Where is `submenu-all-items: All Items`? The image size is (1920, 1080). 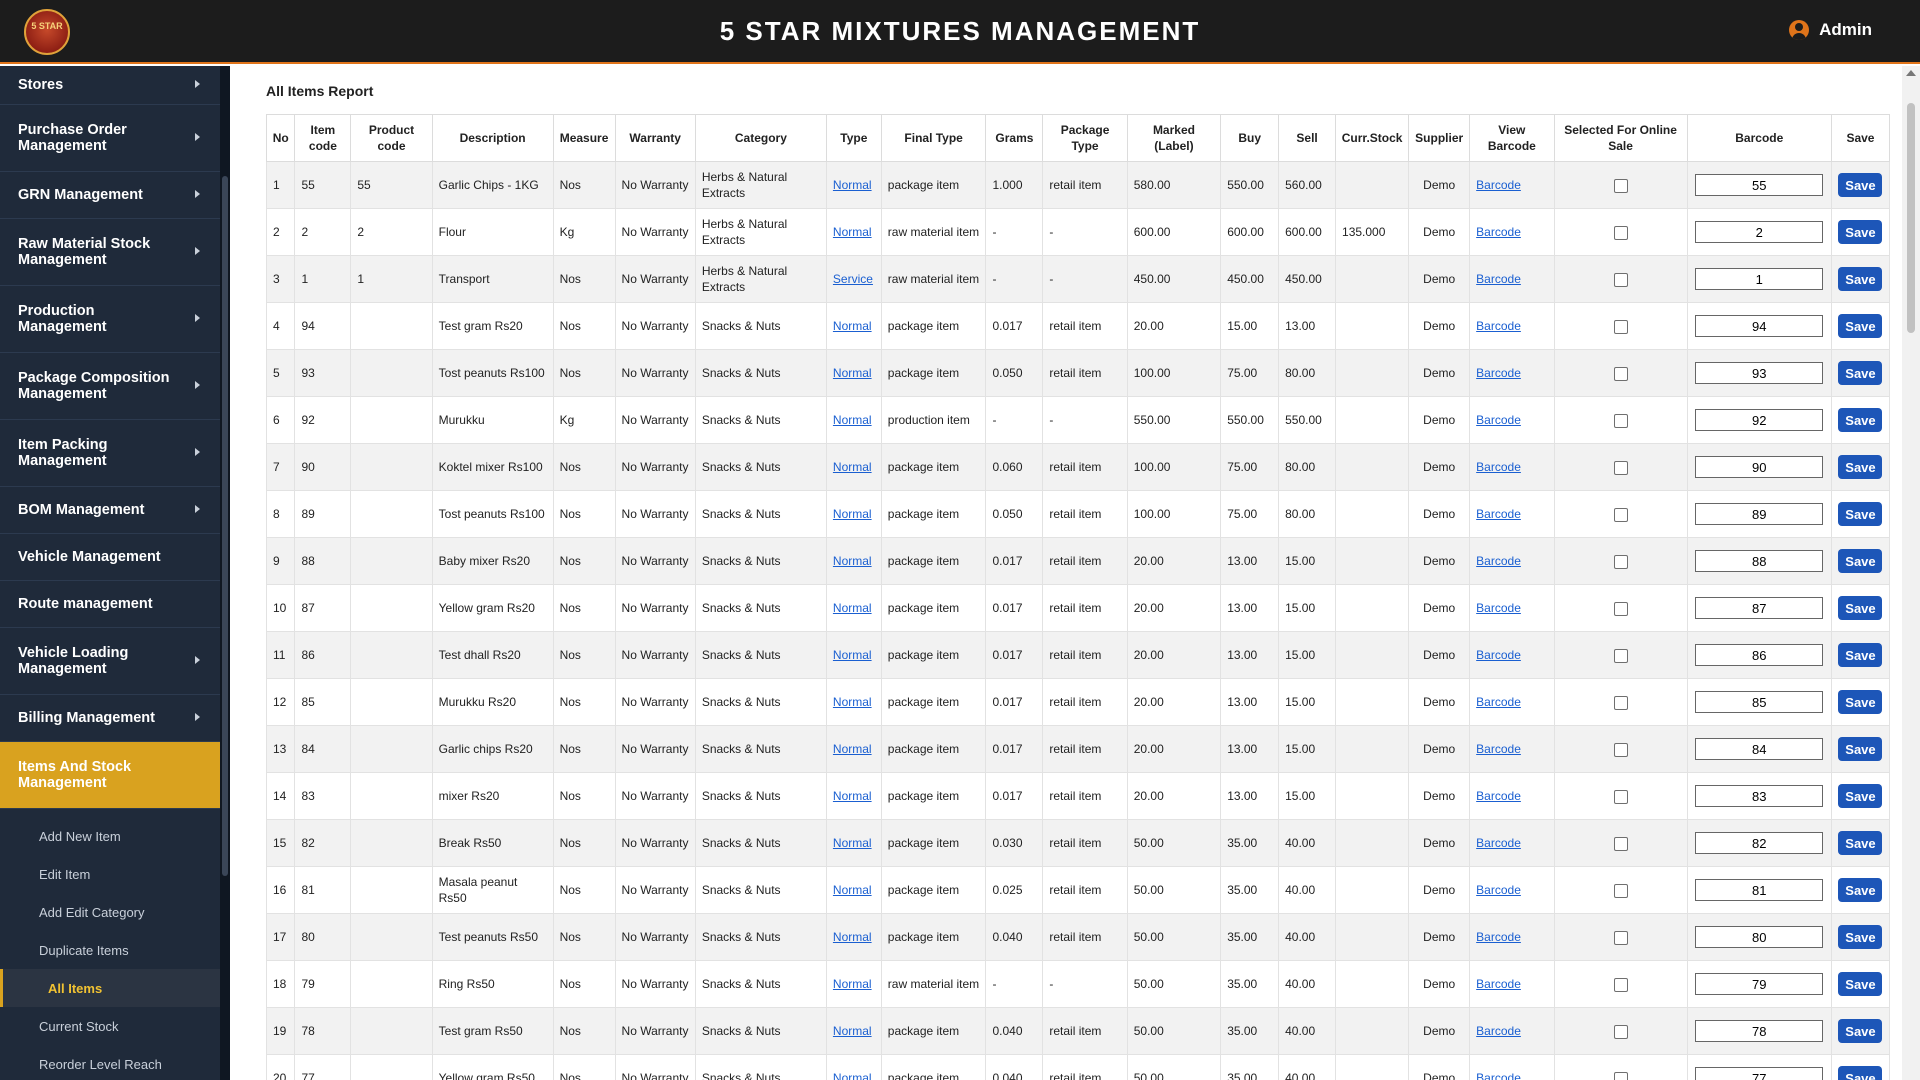
submenu-all-items: All Items is located at coordinates (110, 988).